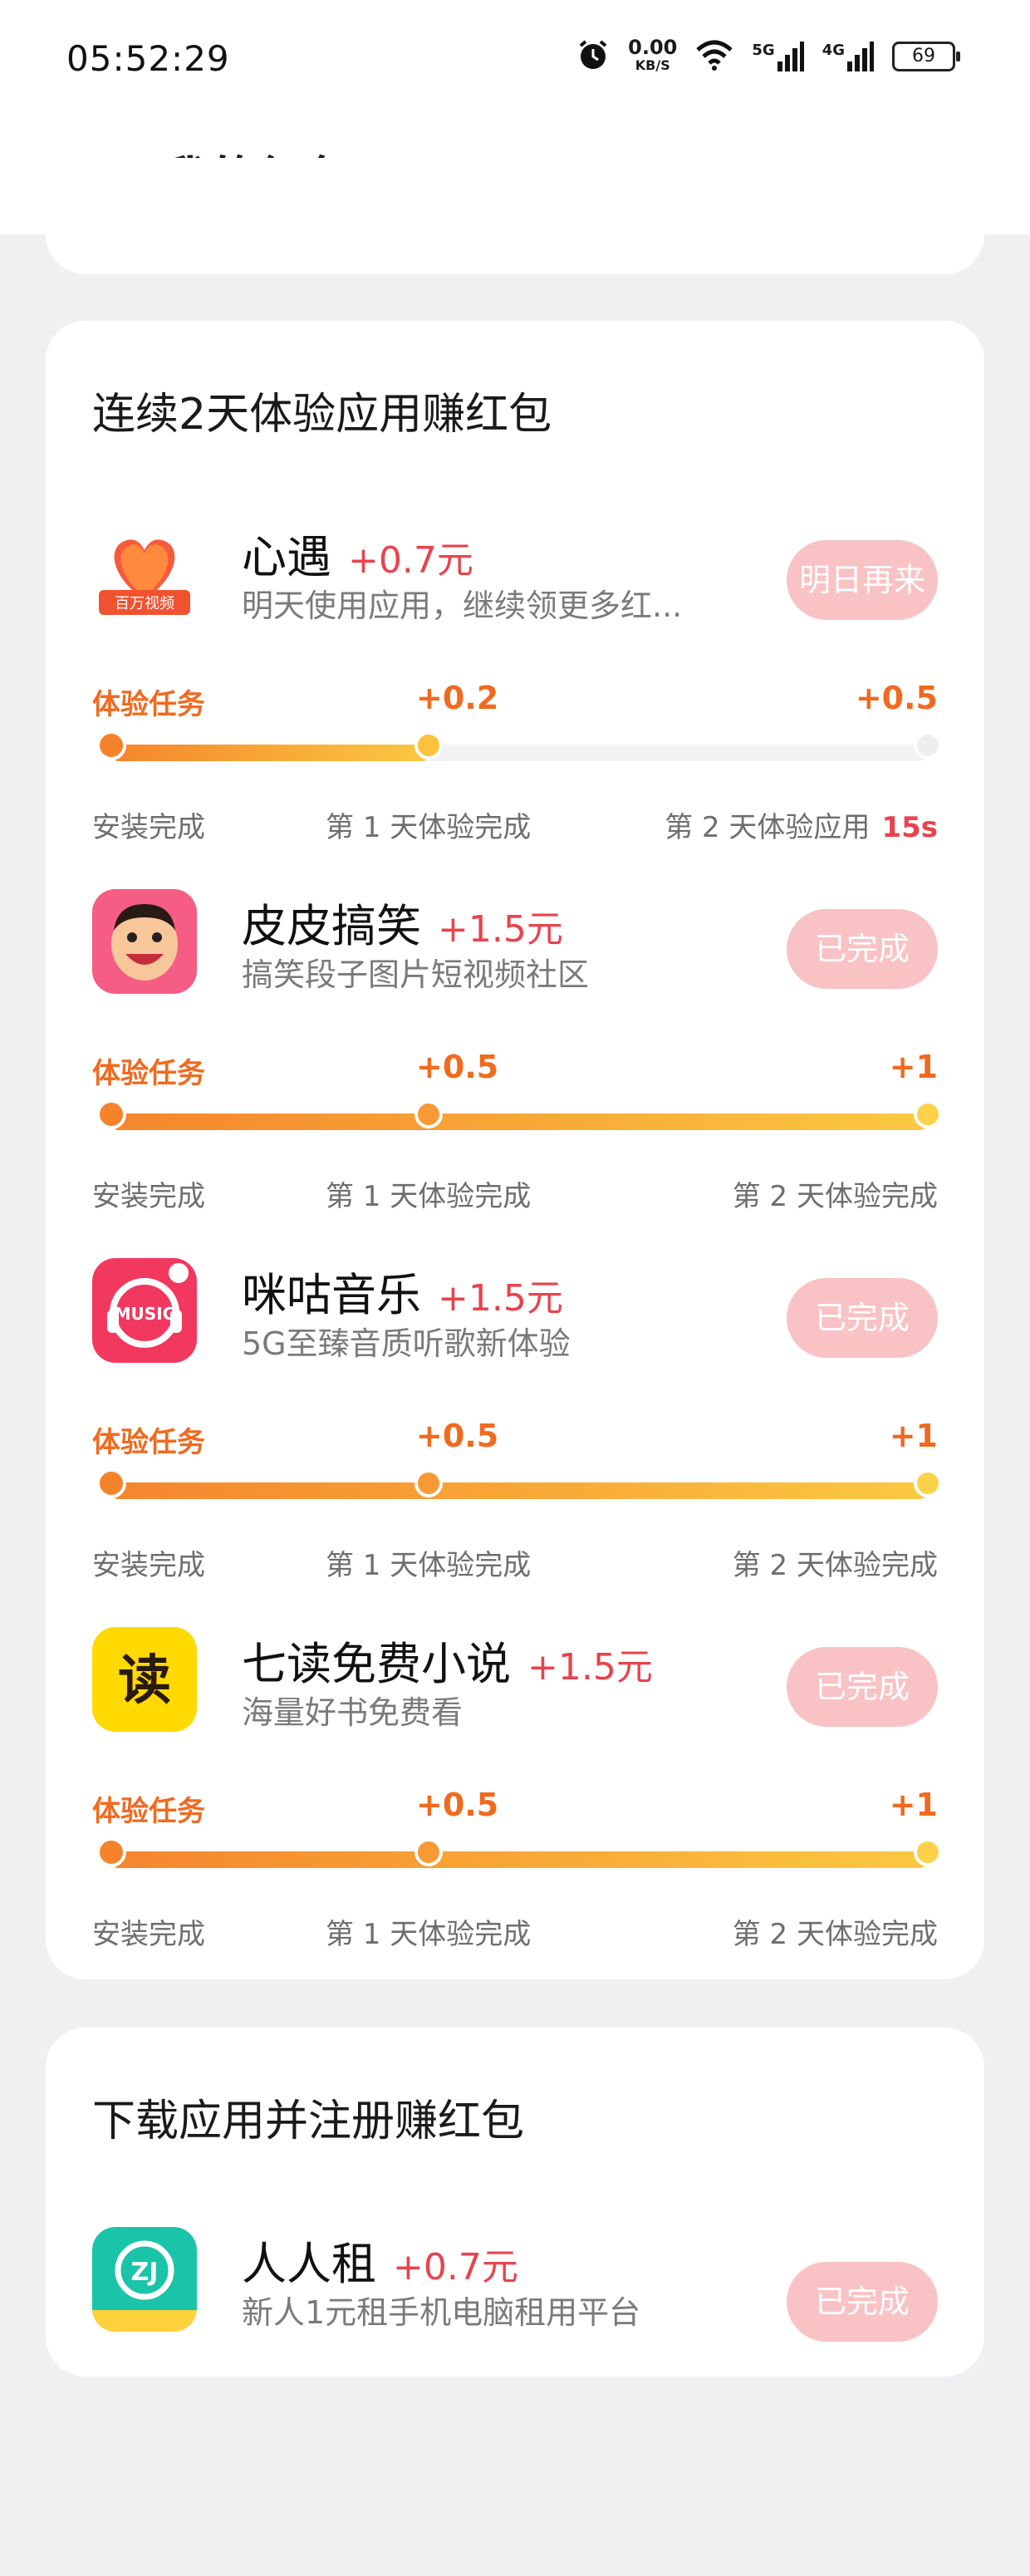 This screenshot has height=2576, width=1030. Describe the element at coordinates (353, 1712) in the screenshot. I see `app-description: 海量好书免费看` at that location.